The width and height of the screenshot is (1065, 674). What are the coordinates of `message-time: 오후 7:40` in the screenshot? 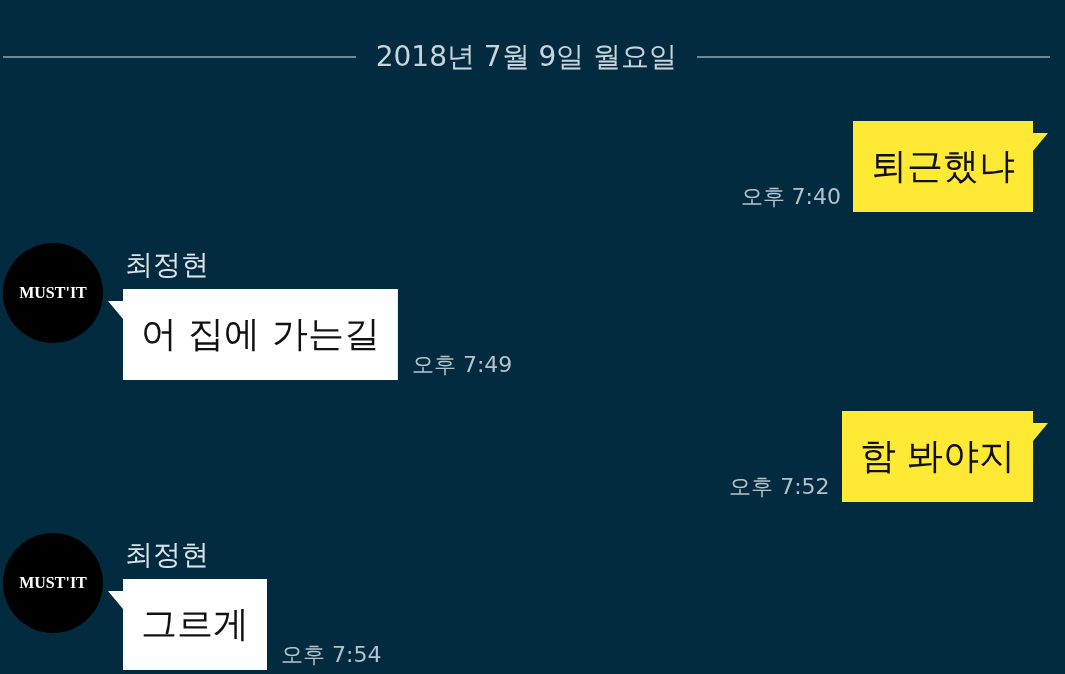 It's located at (790, 197).